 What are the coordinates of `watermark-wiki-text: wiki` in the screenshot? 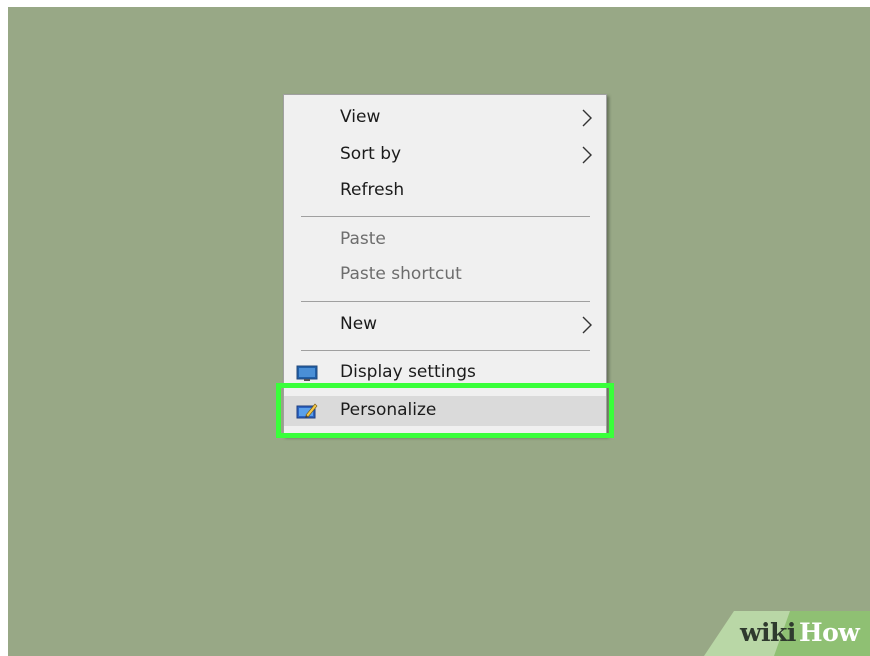 It's located at (768, 632).